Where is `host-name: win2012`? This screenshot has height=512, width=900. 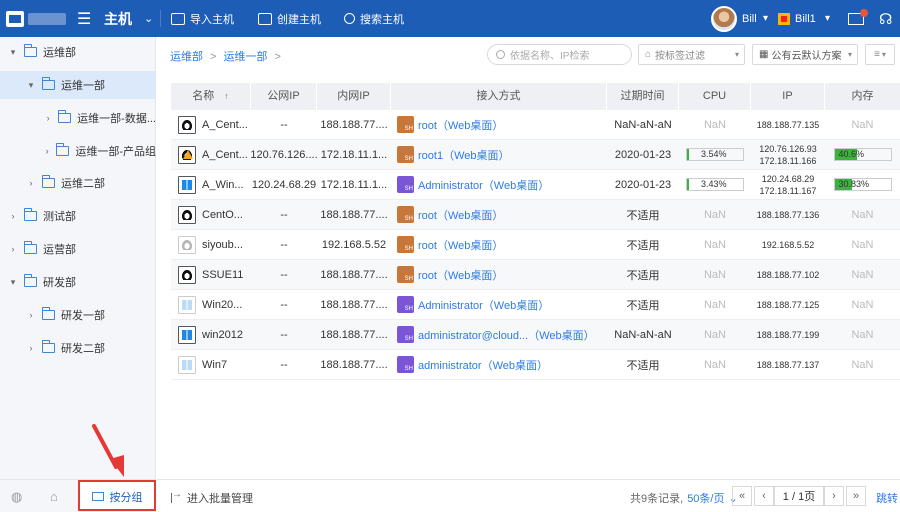 host-name: win2012 is located at coordinates (222, 335).